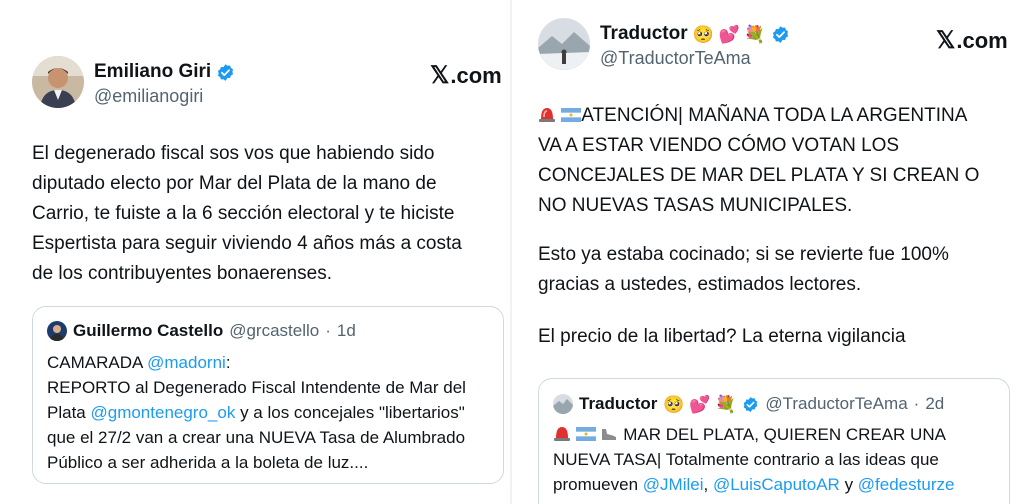 The width and height of the screenshot is (1024, 504). What do you see at coordinates (700, 284) in the screenshot?
I see `tweet-body-line: gracias a ustedes, estimados lectores.` at bounding box center [700, 284].